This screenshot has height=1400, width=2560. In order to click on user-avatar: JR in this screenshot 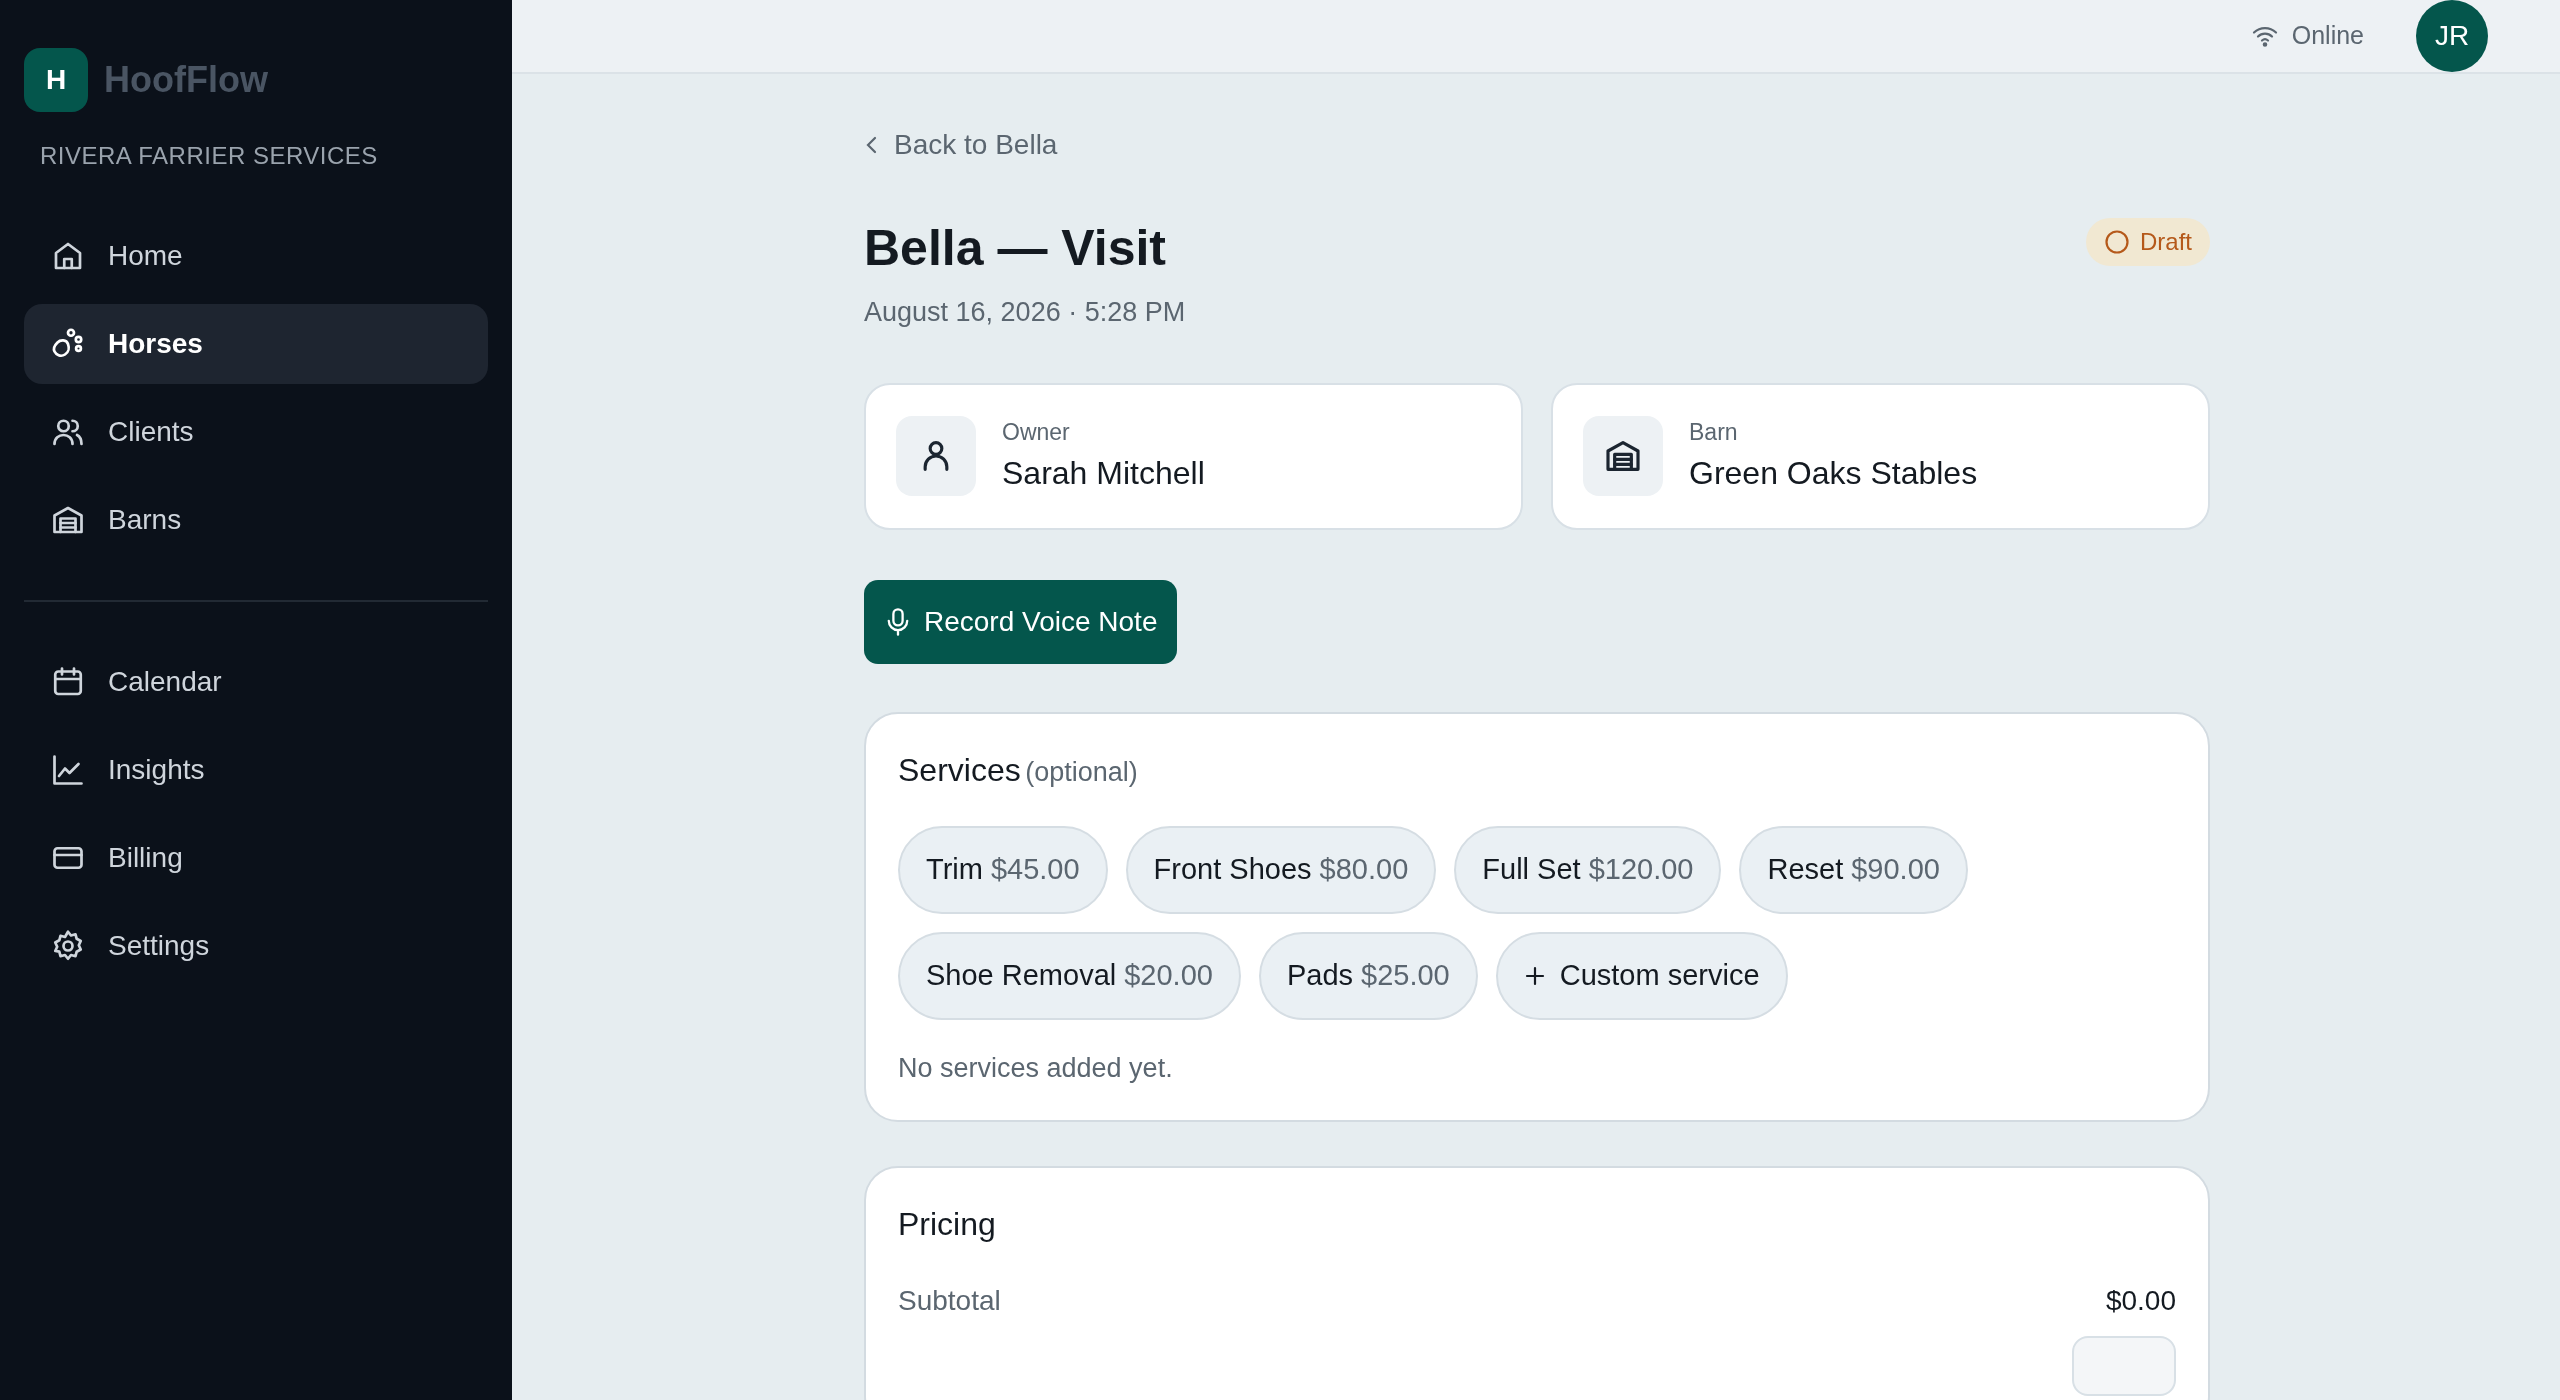, I will do `click(2452, 36)`.